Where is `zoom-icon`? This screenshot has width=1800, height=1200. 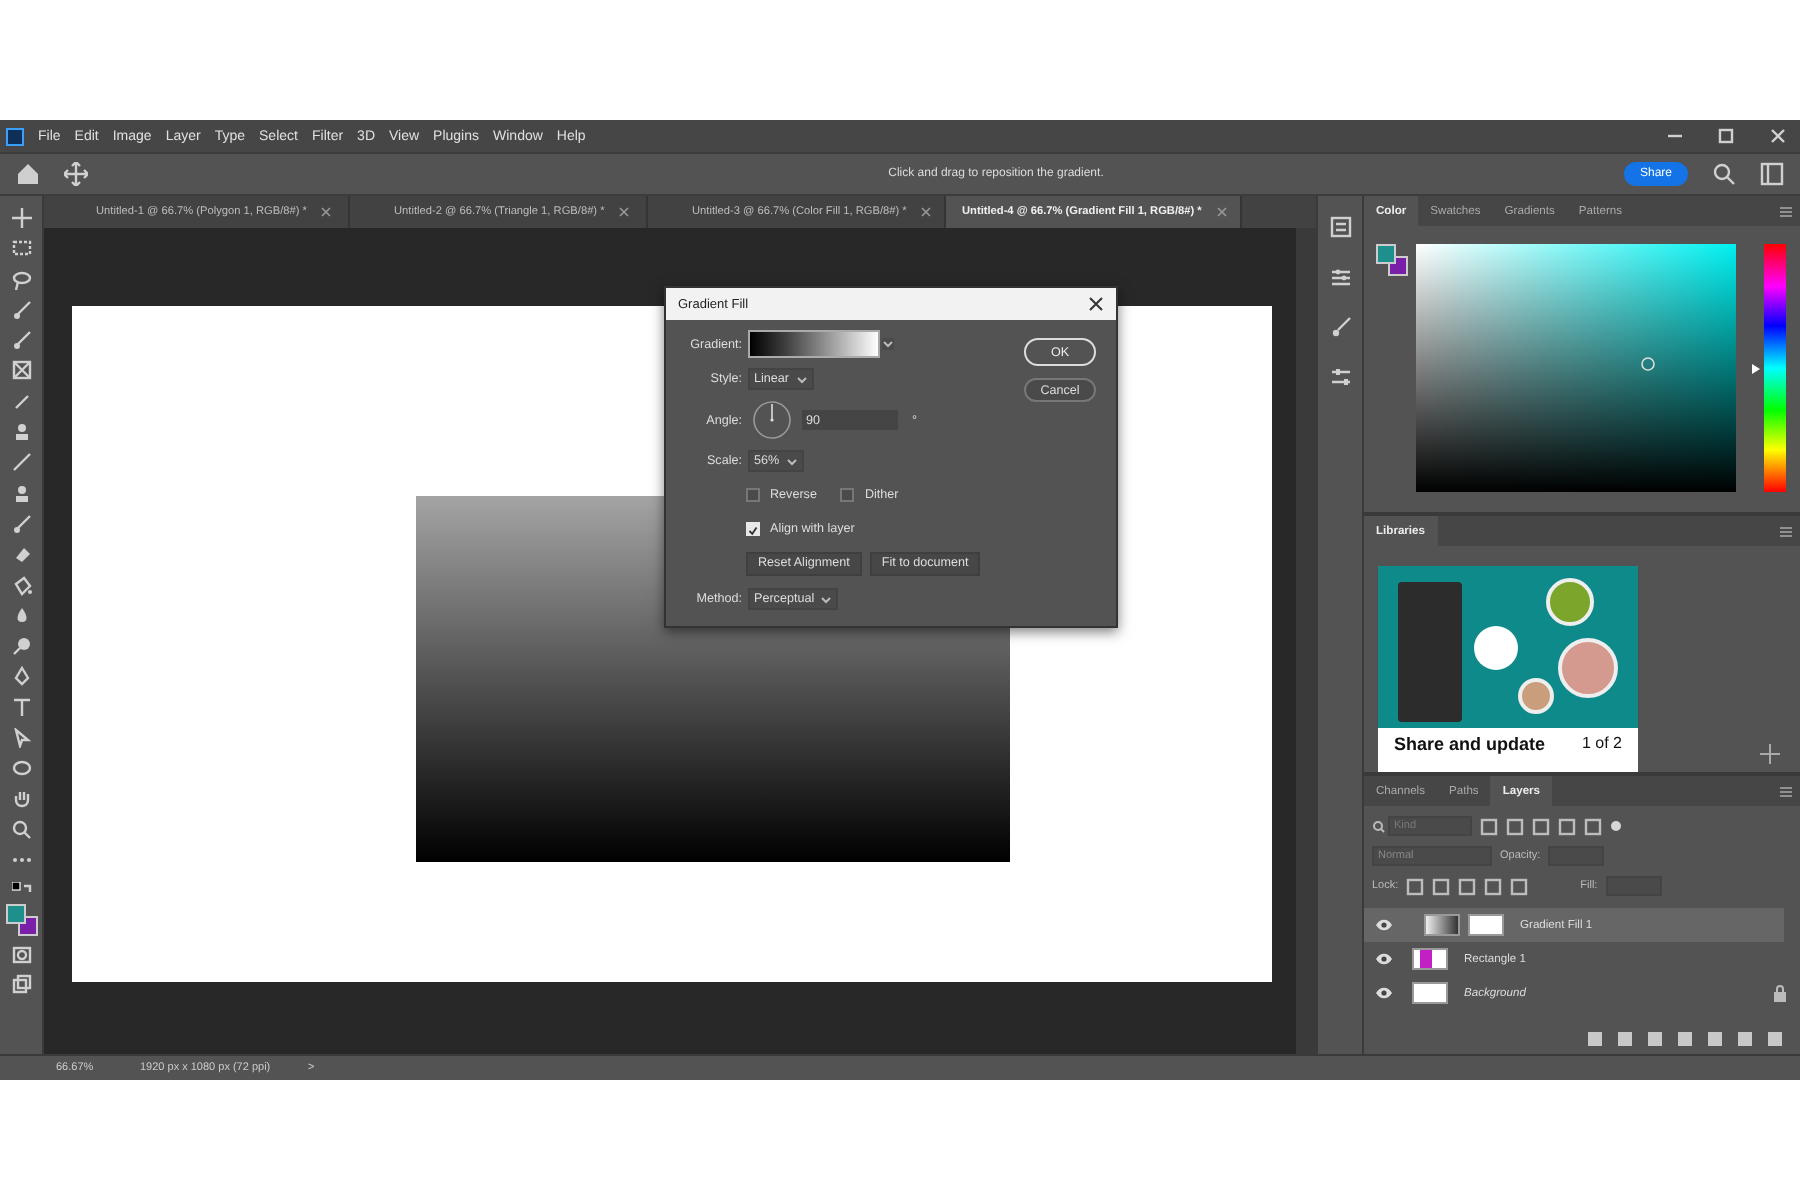 zoom-icon is located at coordinates (21, 829).